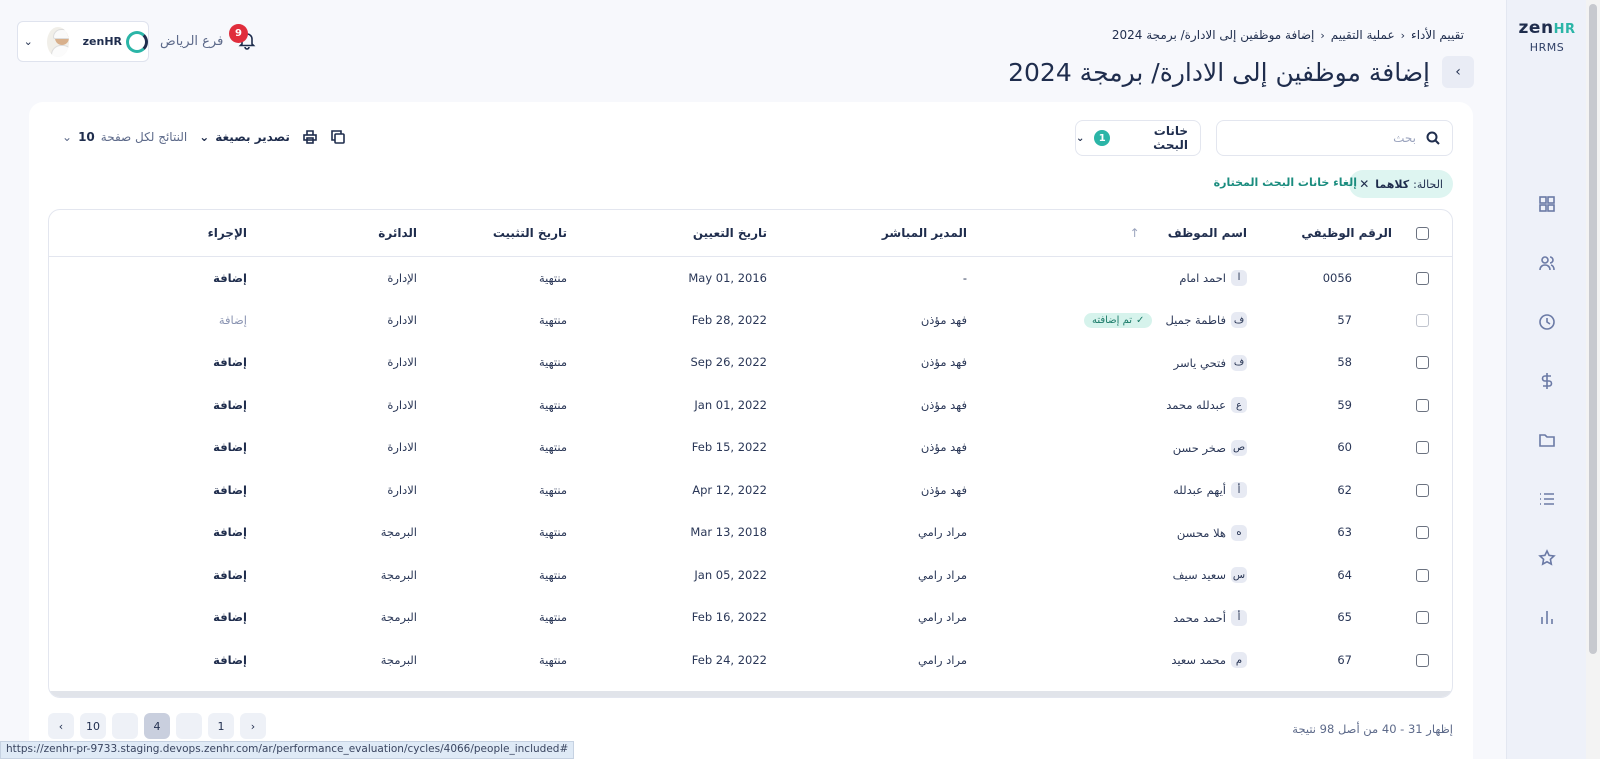 Image resolution: width=1600 pixels, height=759 pixels. I want to click on employee-id: 67, so click(1344, 659).